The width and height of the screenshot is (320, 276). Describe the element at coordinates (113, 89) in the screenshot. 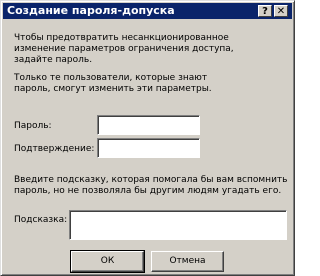

I see `intro-text-line-5: пароль, смогут изменить эти параметры.` at that location.